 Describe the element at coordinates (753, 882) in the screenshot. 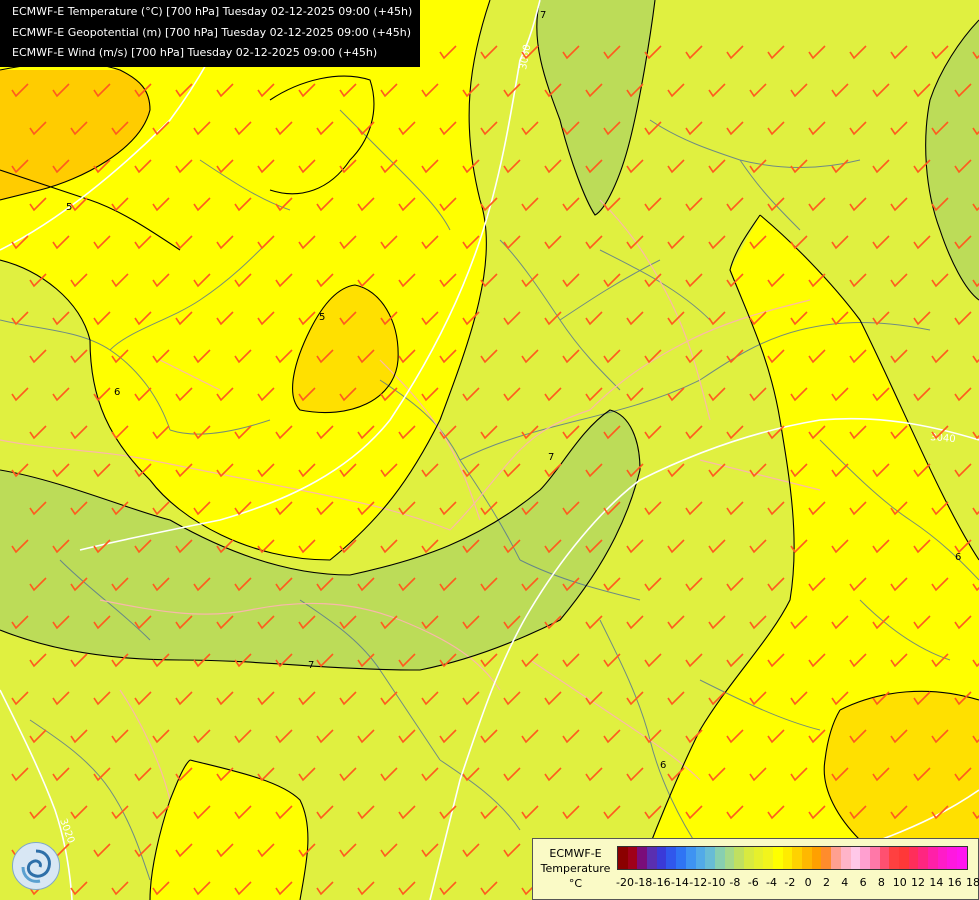

I see `legend-tick-label: -6` at that location.